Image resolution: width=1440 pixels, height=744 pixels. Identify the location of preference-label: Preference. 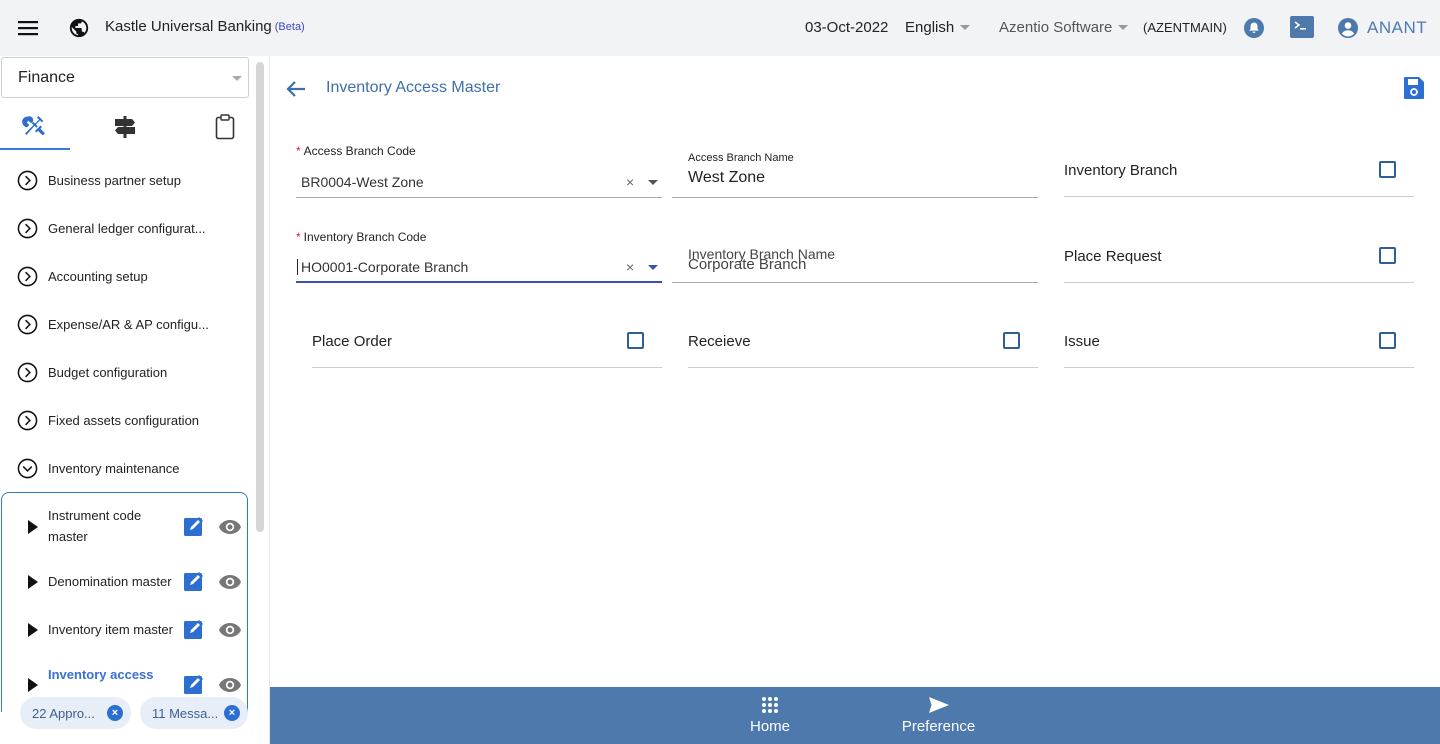
(938, 726).